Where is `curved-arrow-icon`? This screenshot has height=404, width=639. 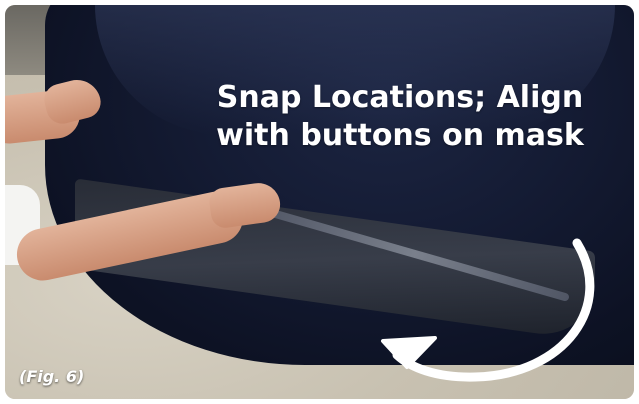
curved-arrow-icon is located at coordinates (488, 310).